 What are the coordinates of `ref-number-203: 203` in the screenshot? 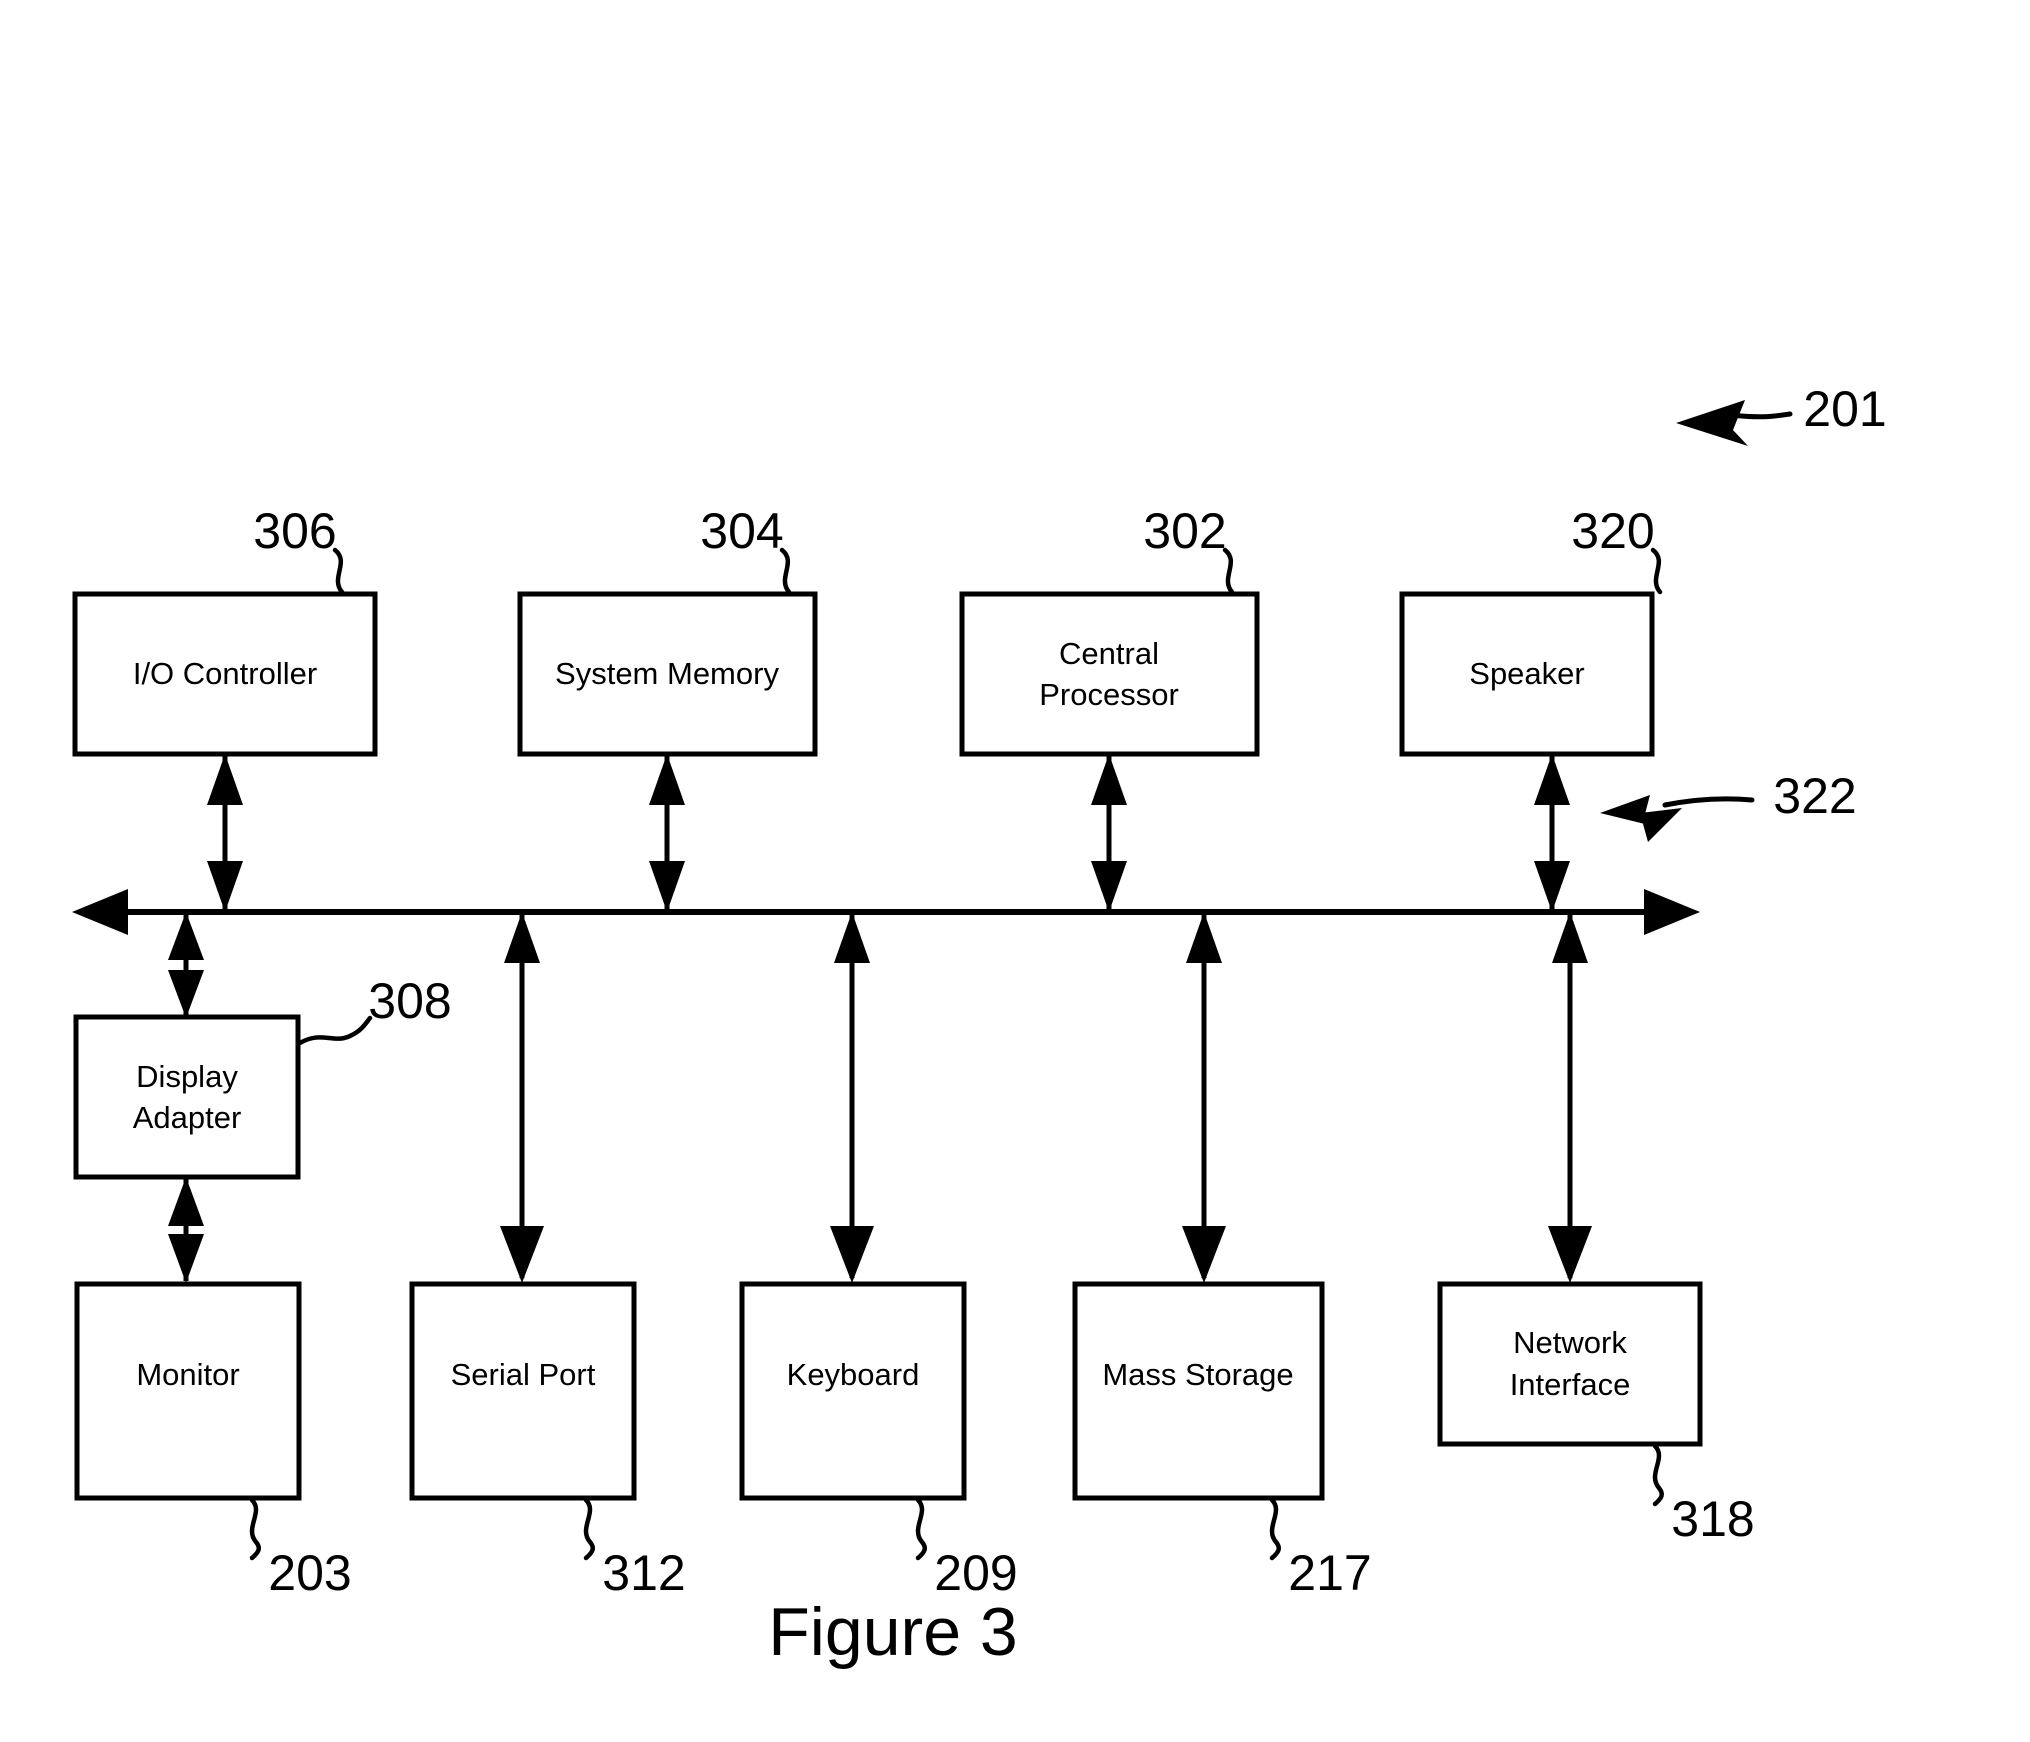 It's located at (309, 1573).